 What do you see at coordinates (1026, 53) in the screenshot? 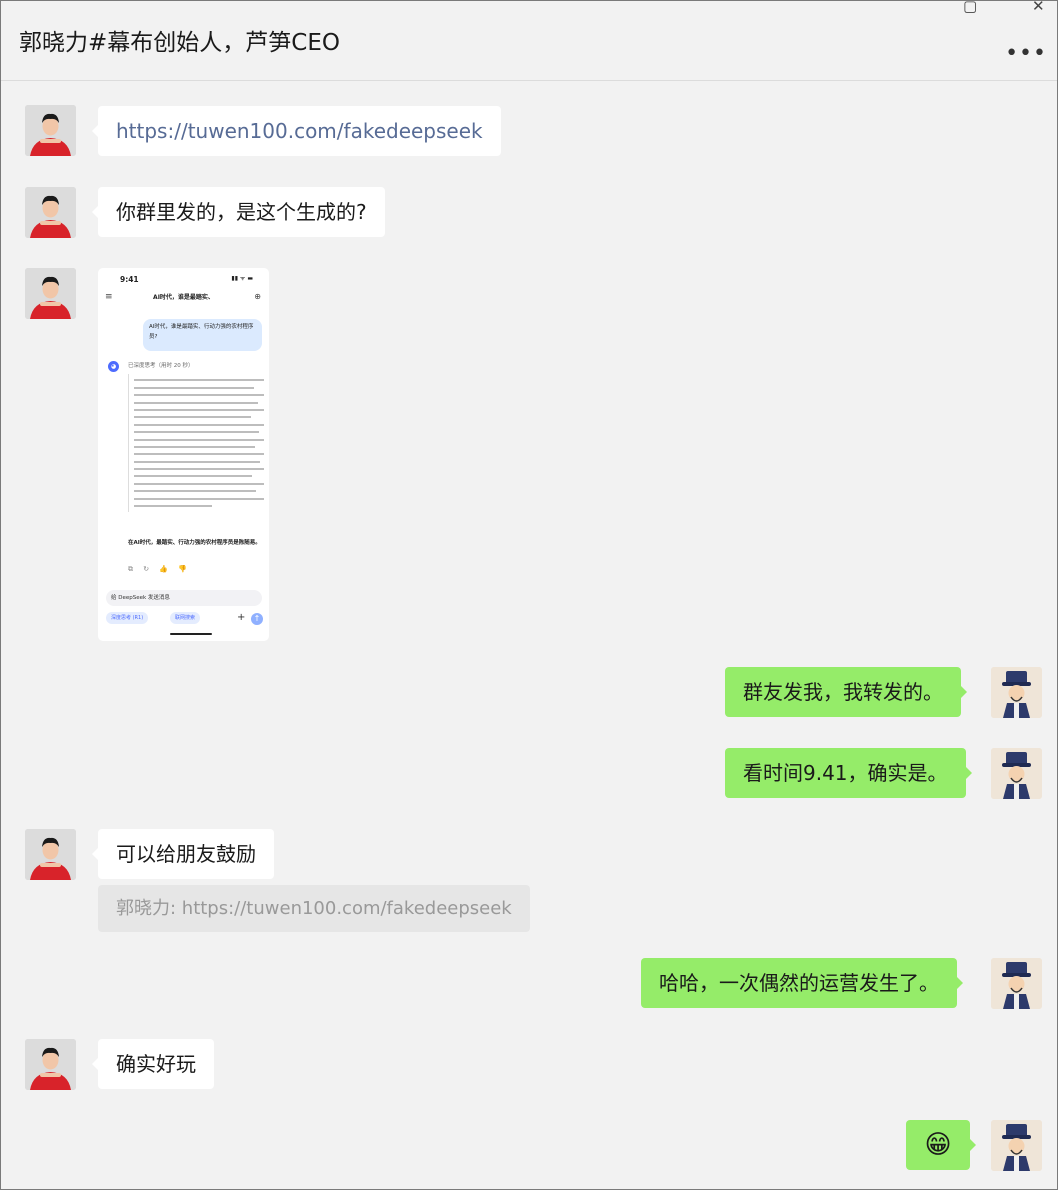
I see `more-options-icon: •••` at bounding box center [1026, 53].